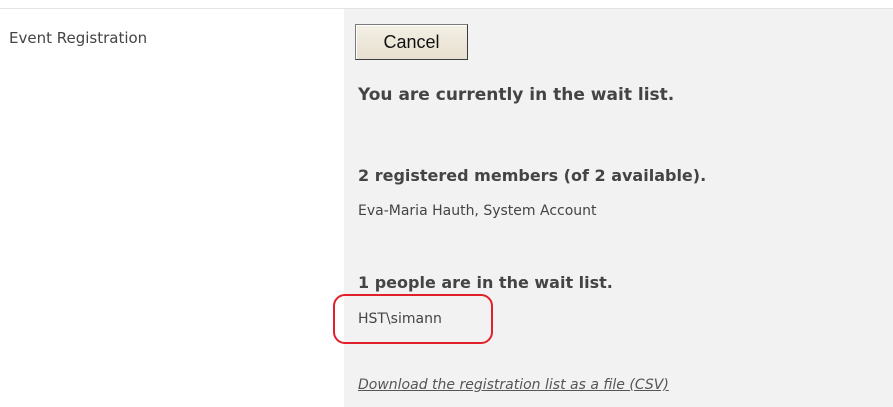 The image size is (893, 407). I want to click on wait-list-heading: 1 people are in the wait list., so click(485, 282).